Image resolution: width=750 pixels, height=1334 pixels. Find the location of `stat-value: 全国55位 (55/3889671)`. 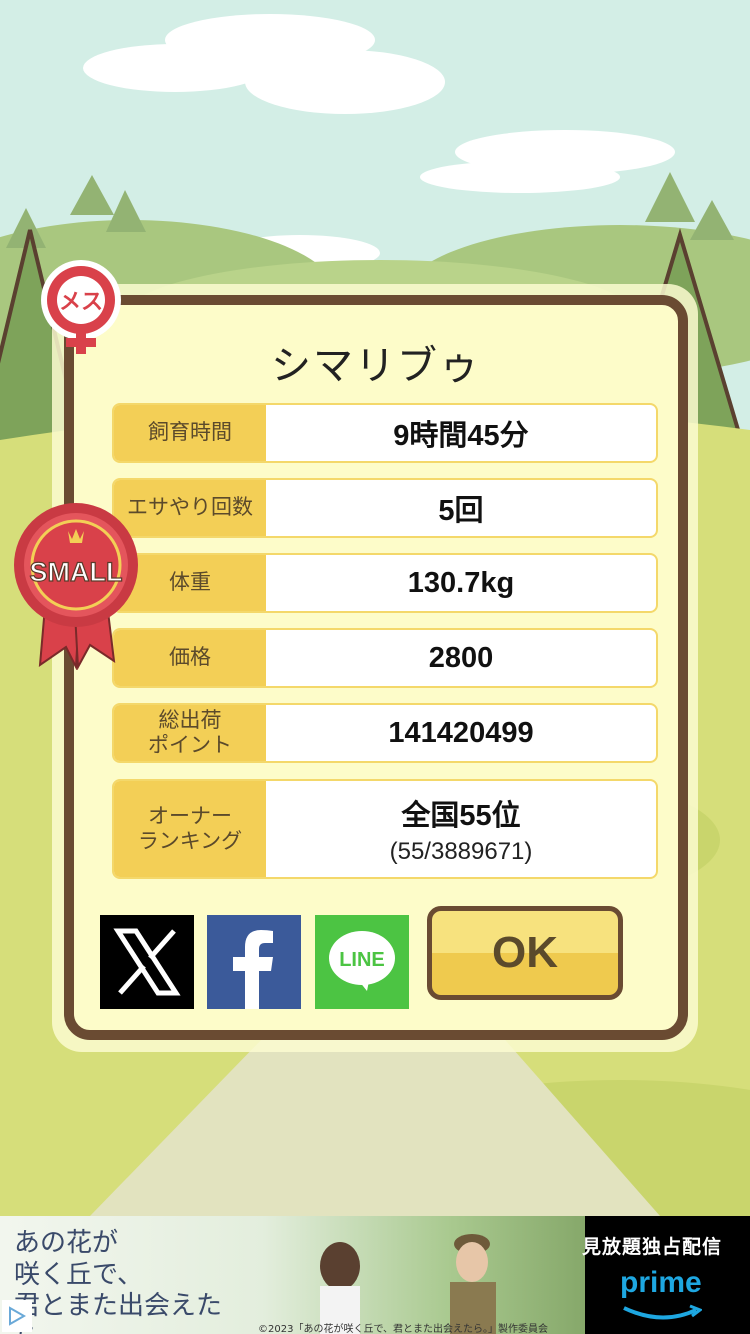

stat-value: 全国55位 (55/3889671) is located at coordinates (461, 829).